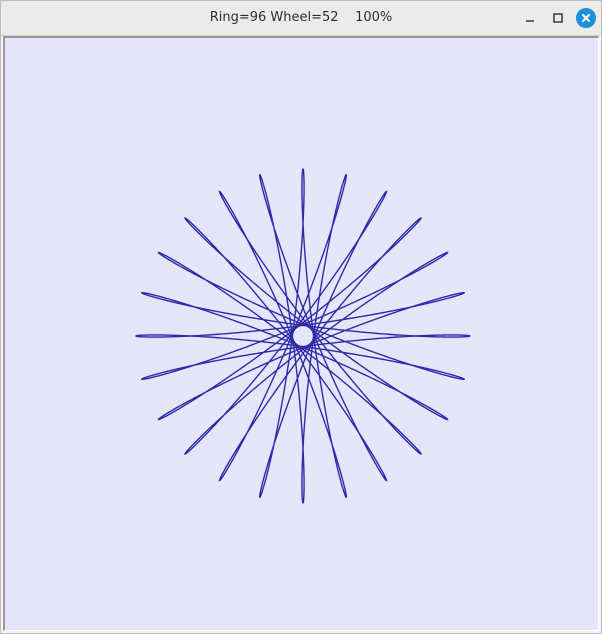 The image size is (602, 634). I want to click on maximize-icon, so click(558, 18).